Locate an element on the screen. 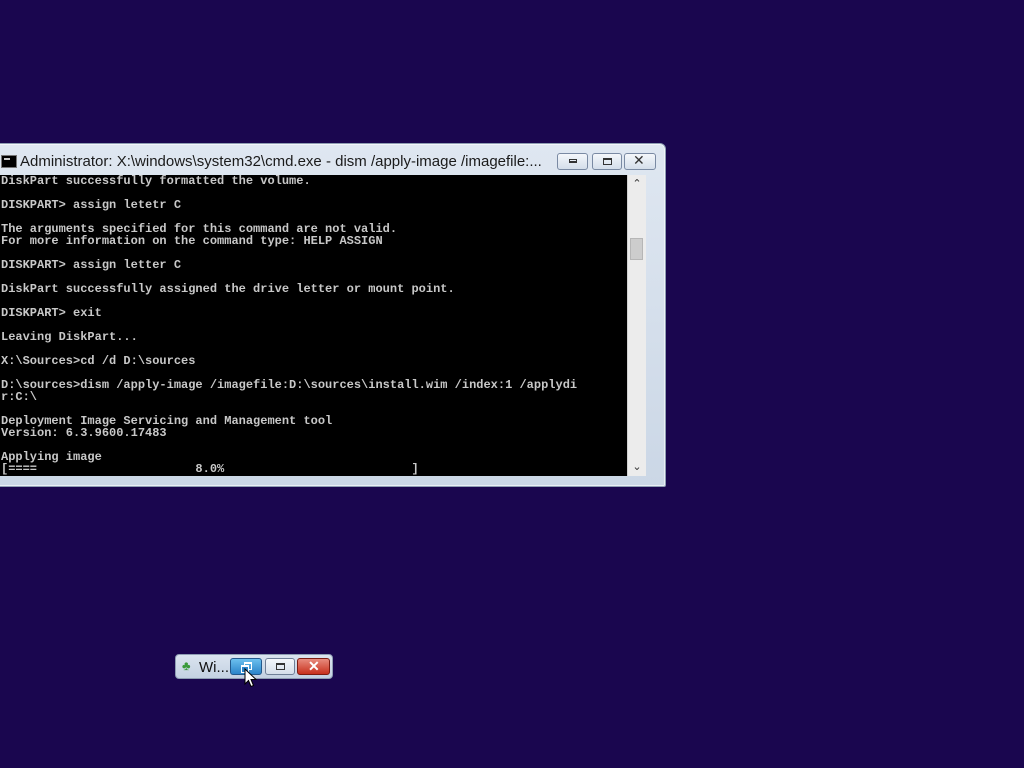  scrollbar-thumb is located at coordinates (636, 249).